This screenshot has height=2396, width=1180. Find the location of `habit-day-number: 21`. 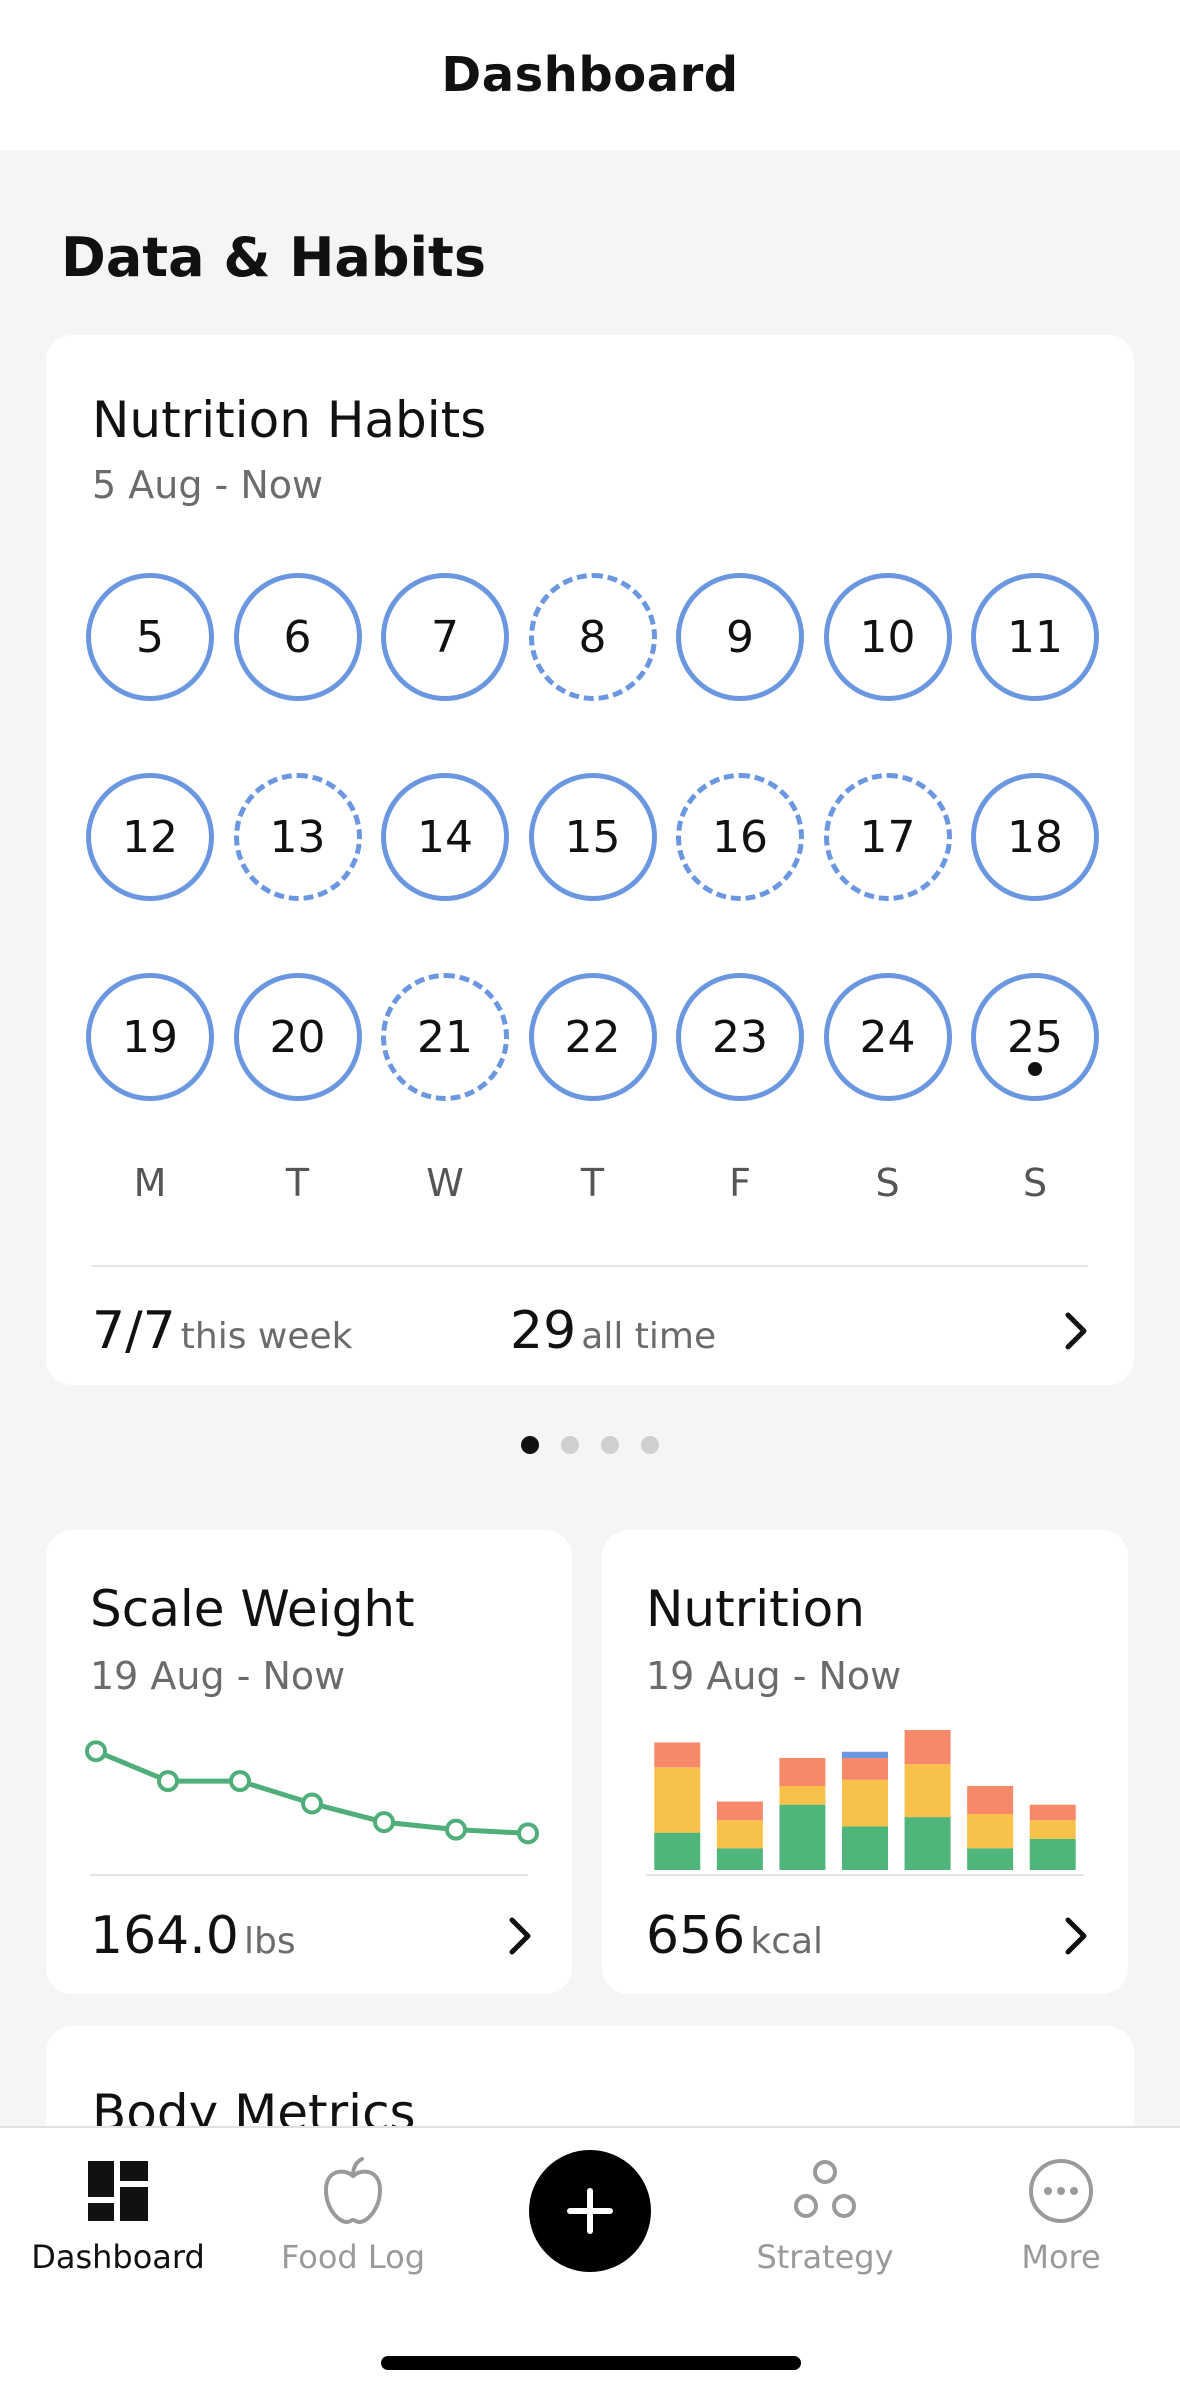

habit-day-number: 21 is located at coordinates (445, 1037).